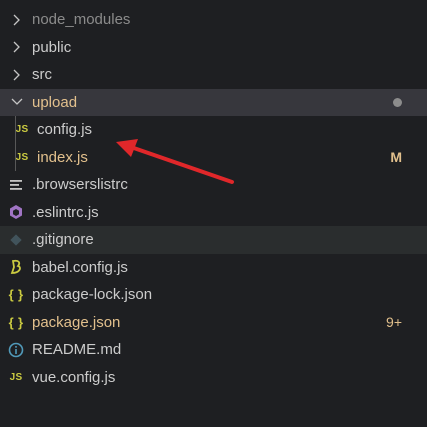  Describe the element at coordinates (213, 323) in the screenshot. I see `tree-item-package-json: { } package.json 9+` at that location.